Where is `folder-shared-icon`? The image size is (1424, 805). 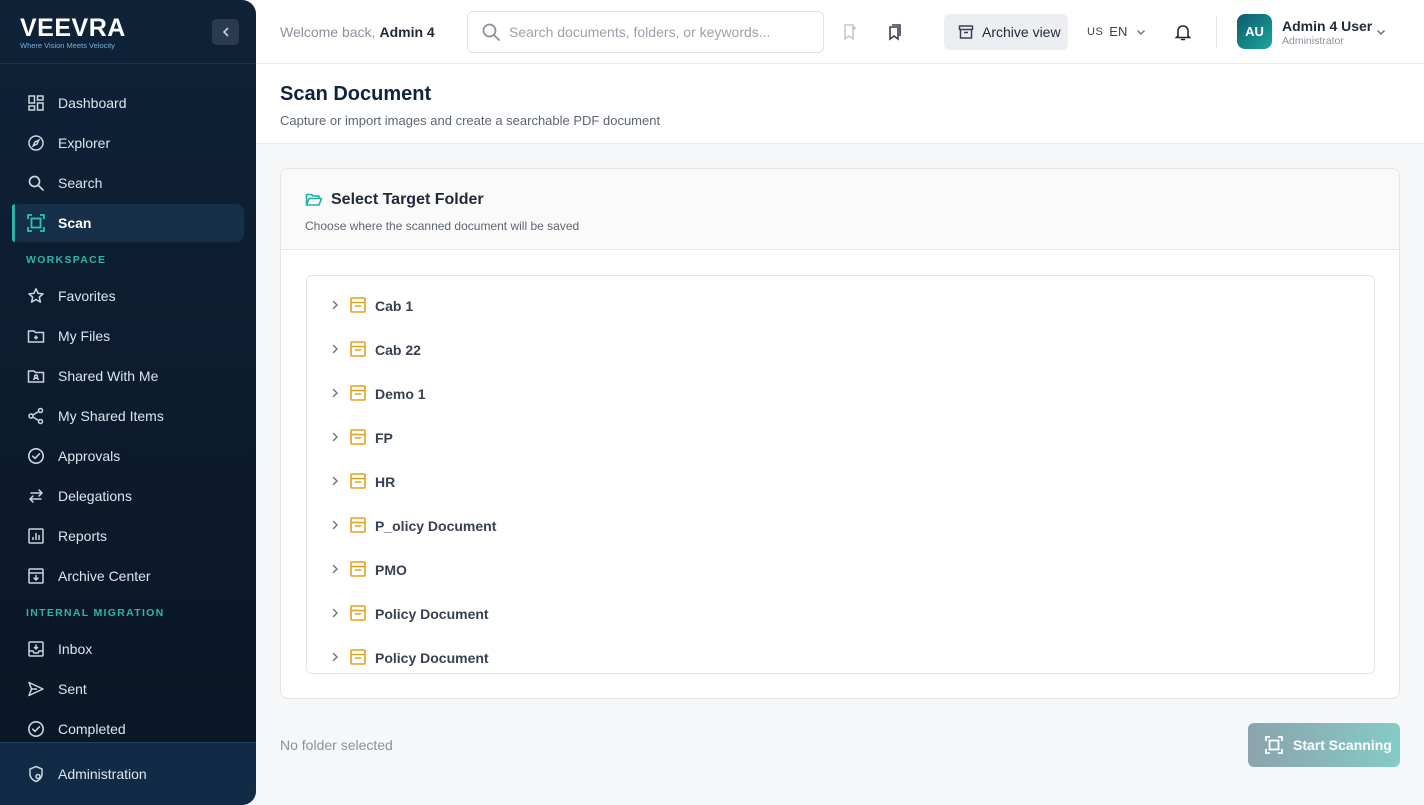
folder-shared-icon is located at coordinates (36, 376).